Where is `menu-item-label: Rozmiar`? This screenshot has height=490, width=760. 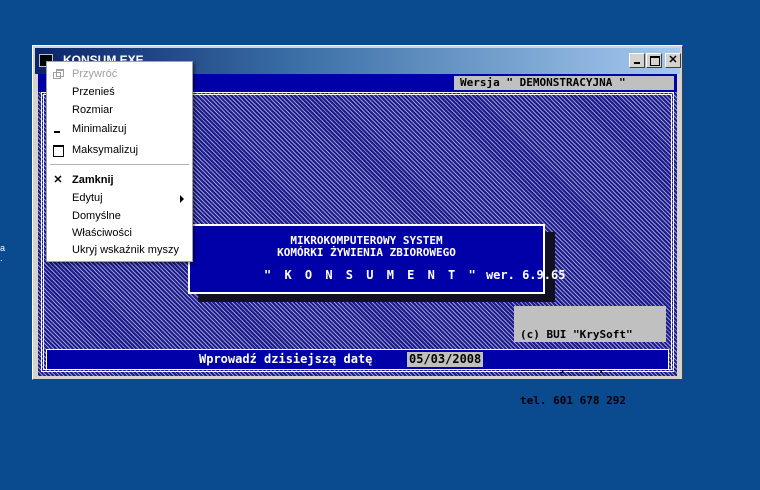
menu-item-label: Rozmiar is located at coordinates (92, 110).